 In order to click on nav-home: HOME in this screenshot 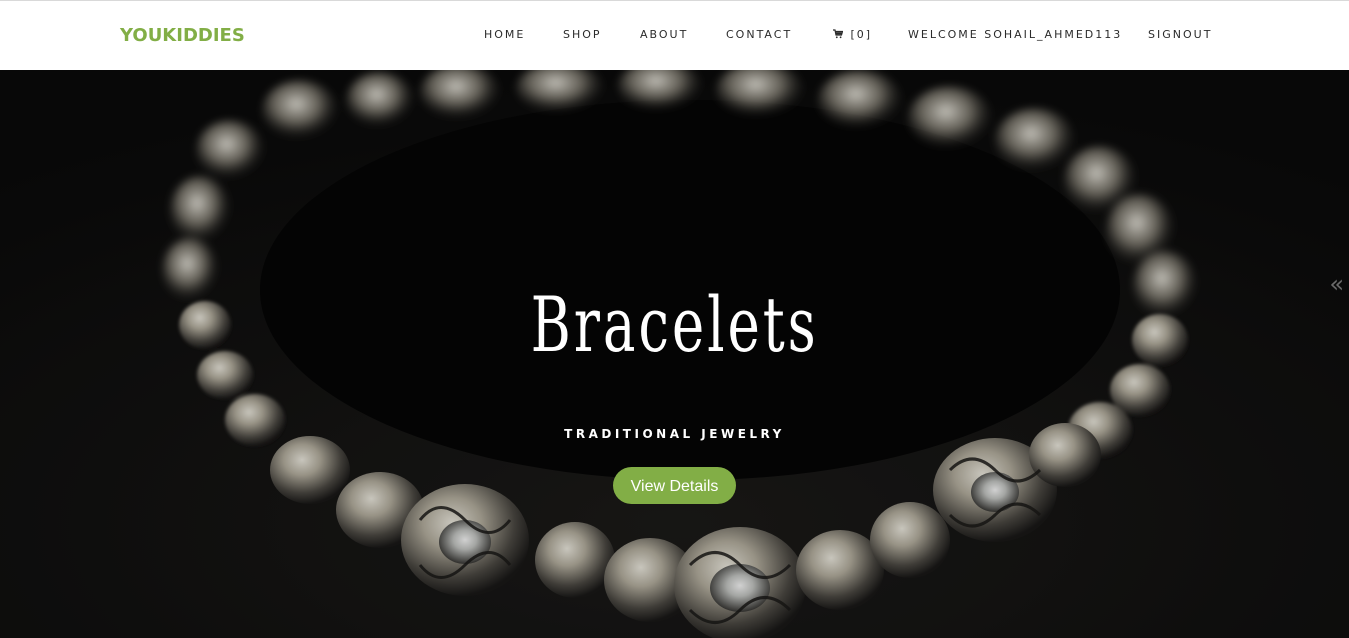, I will do `click(504, 34)`.